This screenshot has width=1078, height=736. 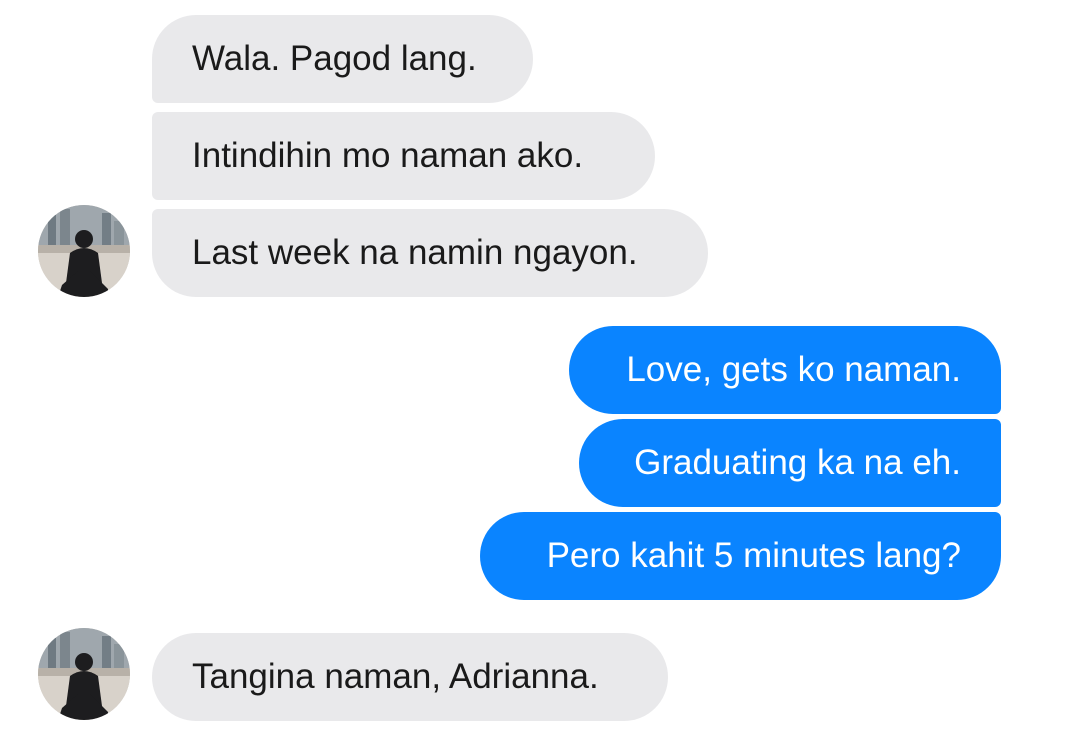 I want to click on incoming-message-bubble: Wala. Pagod lang., so click(x=342, y=59).